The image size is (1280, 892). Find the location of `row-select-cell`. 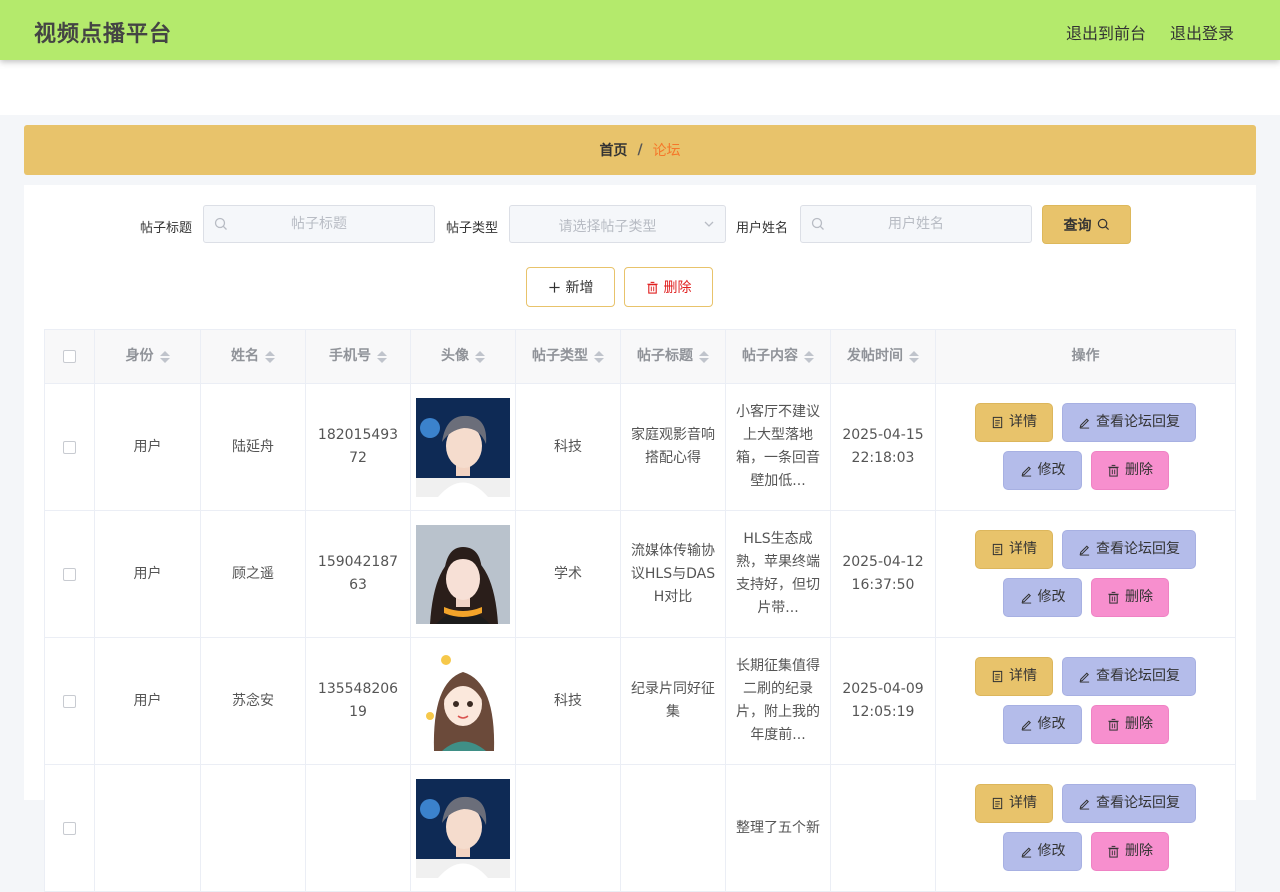

row-select-cell is located at coordinates (70, 447).